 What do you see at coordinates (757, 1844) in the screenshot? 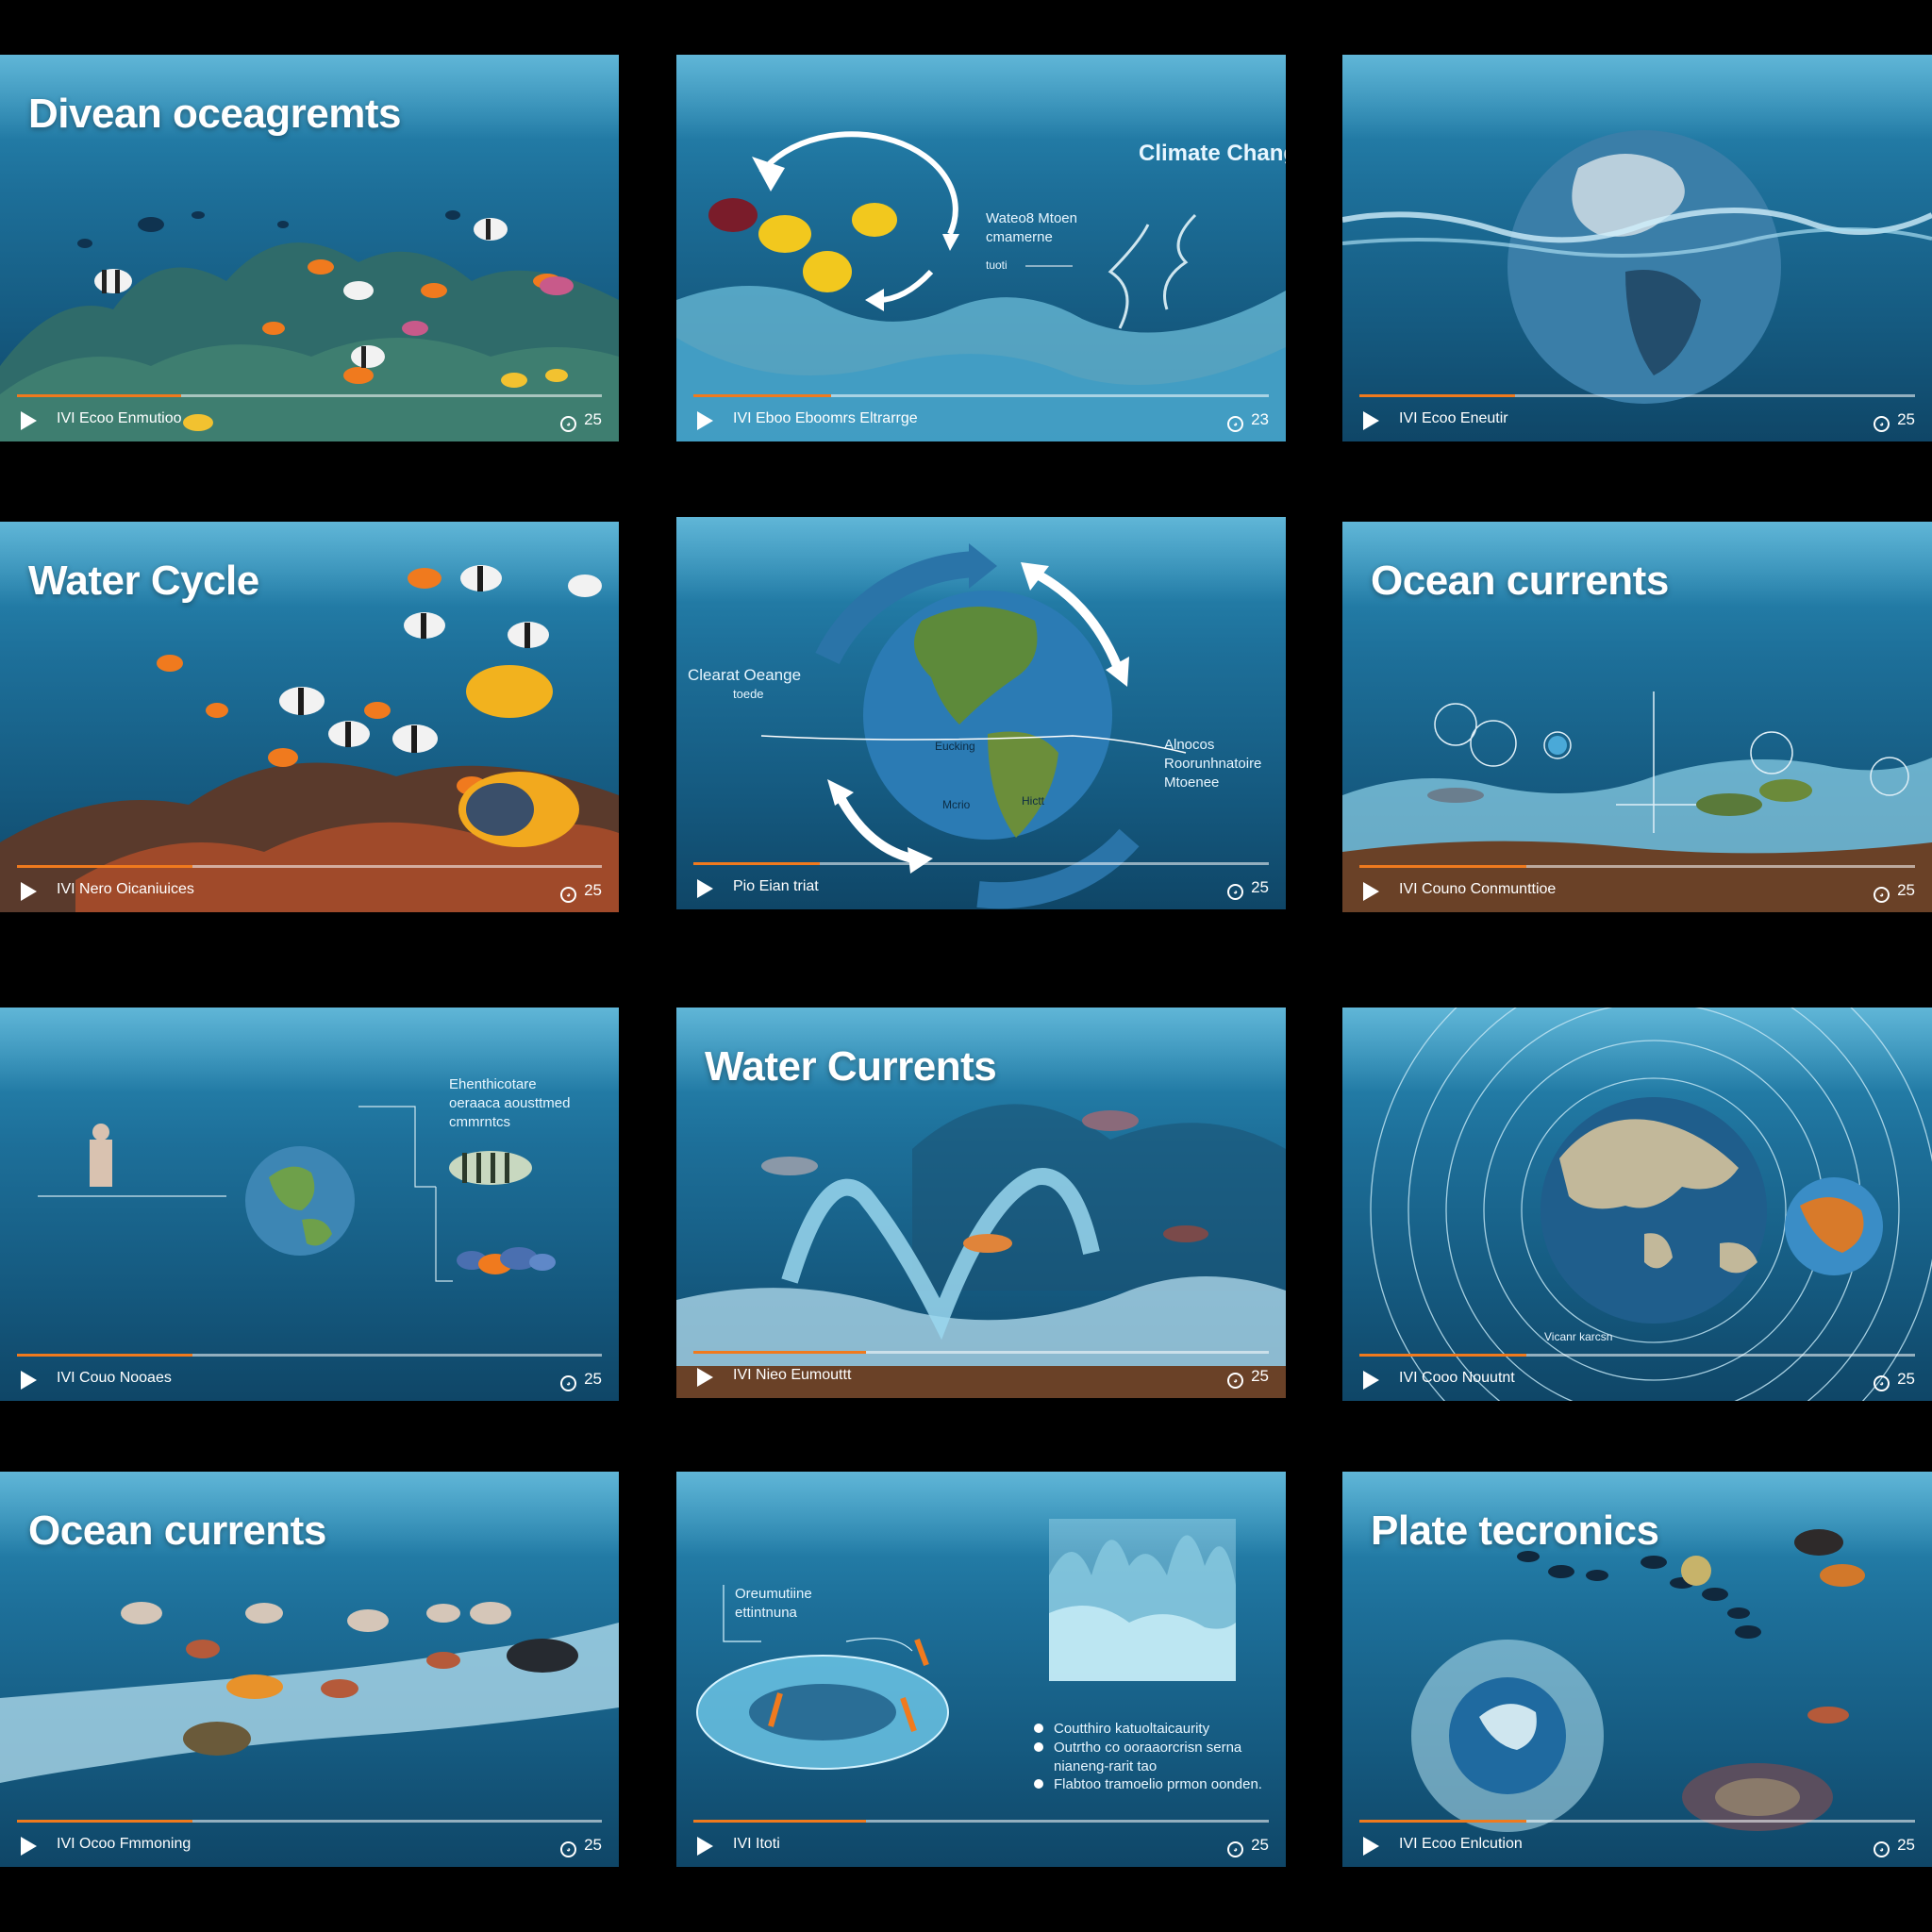
I see `video-caption: IVI Itoti` at bounding box center [757, 1844].